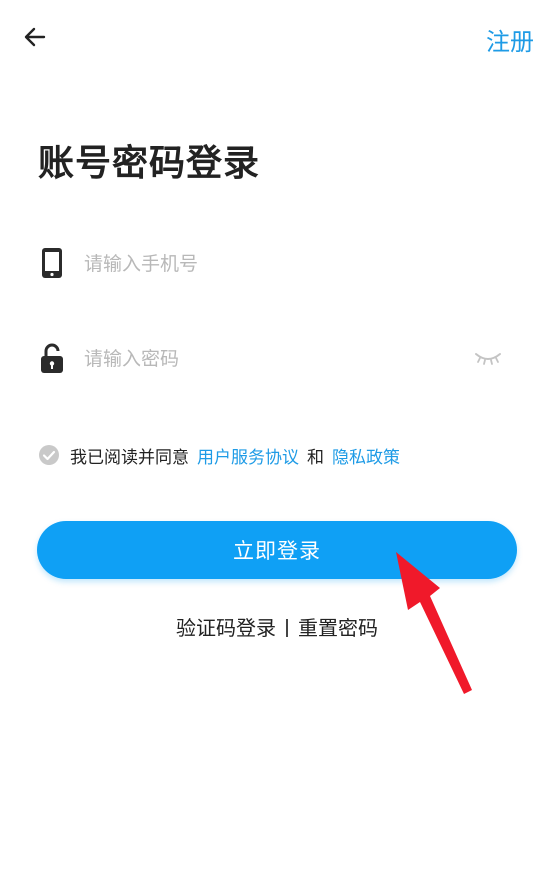 The width and height of the screenshot is (554, 895). I want to click on agreement-row: 我已阅读并同意 用户服务协议 和 隐私政策, so click(219, 455).